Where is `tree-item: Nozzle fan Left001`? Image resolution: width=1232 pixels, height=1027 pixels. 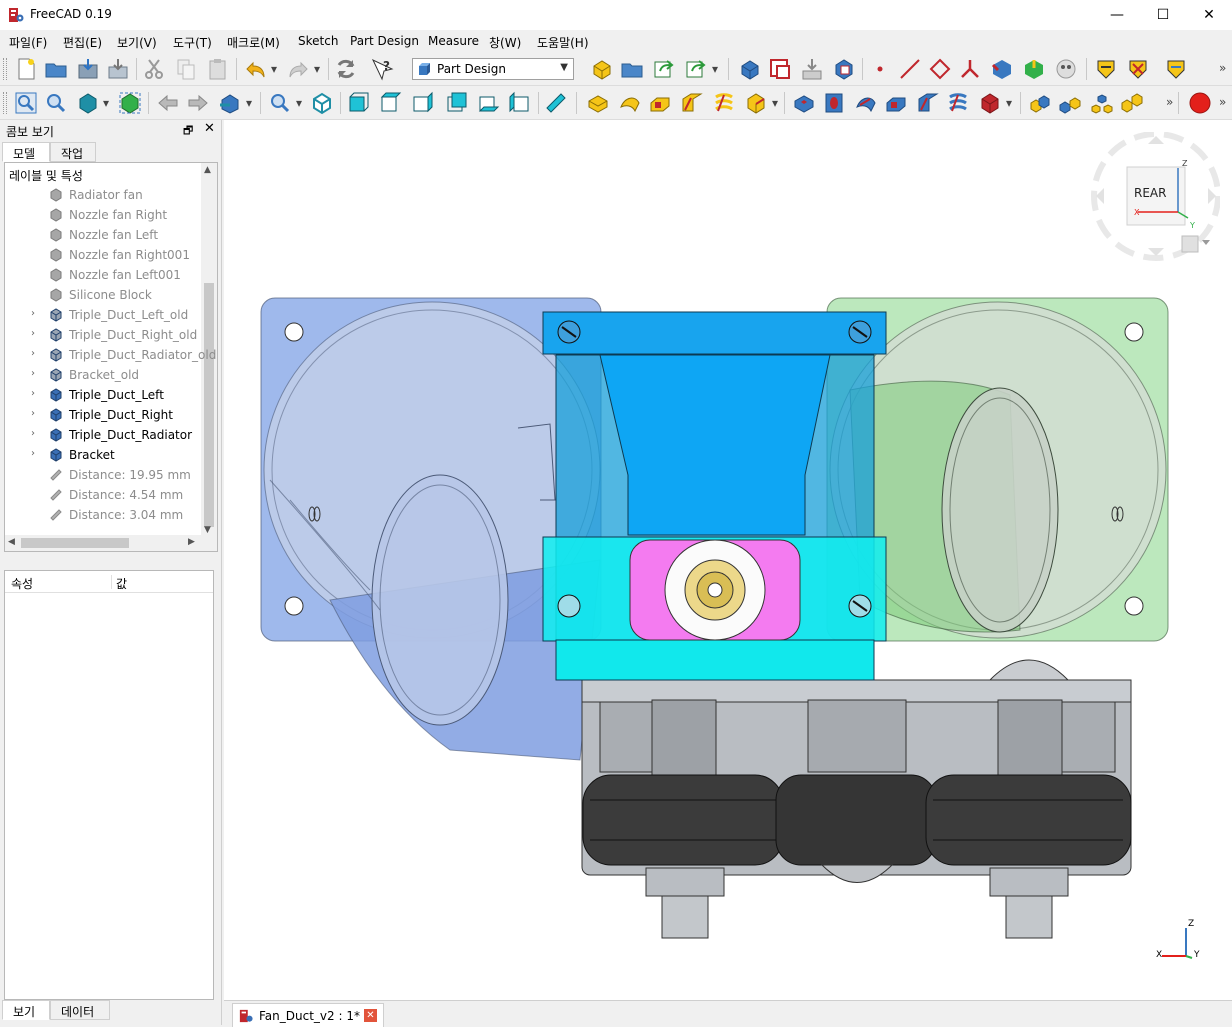 tree-item: Nozzle fan Left001 is located at coordinates (103, 275).